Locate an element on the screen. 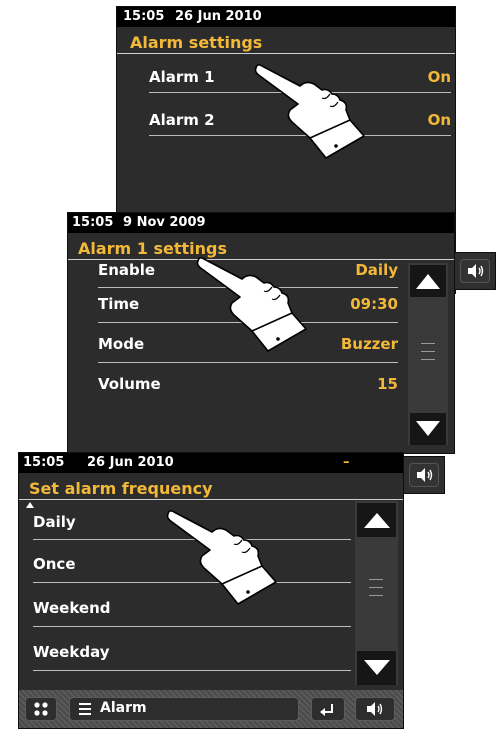 This screenshot has width=501, height=735. scroll-position-marker-icon is located at coordinates (30, 505).